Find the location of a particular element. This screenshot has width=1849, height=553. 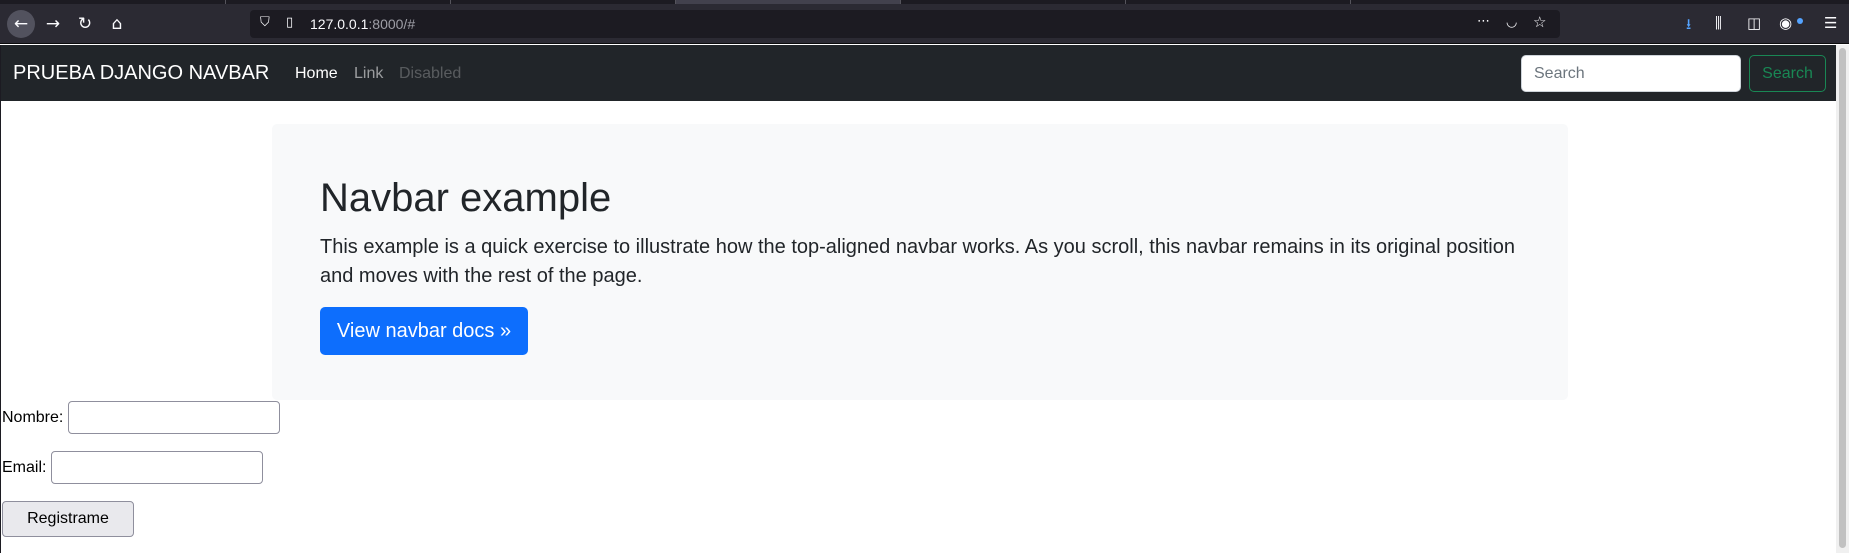

forward-icon: → is located at coordinates (53, 24).